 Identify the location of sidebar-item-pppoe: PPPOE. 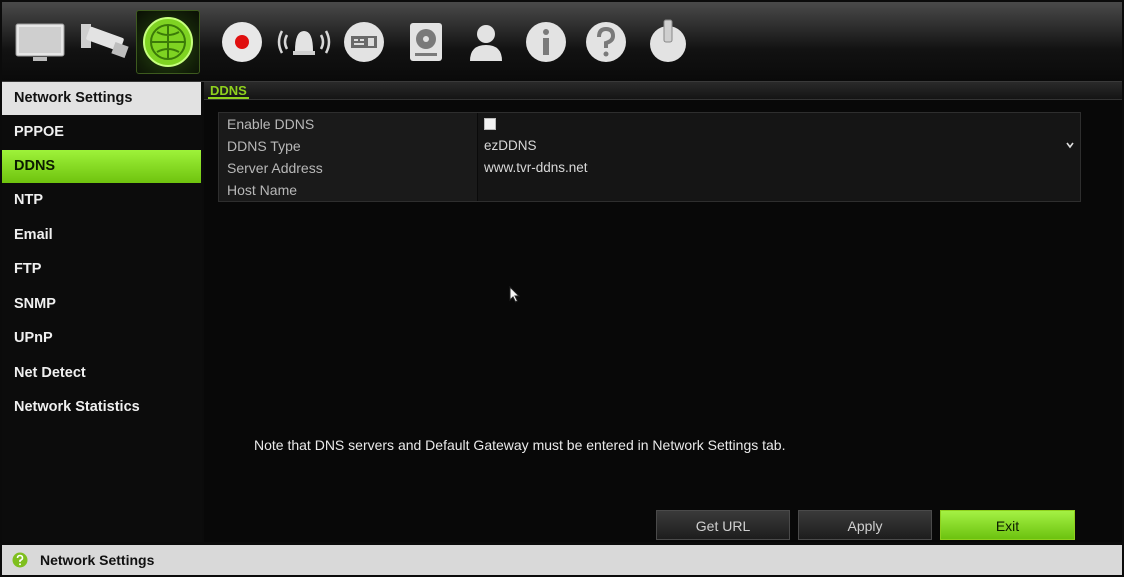
(101, 132).